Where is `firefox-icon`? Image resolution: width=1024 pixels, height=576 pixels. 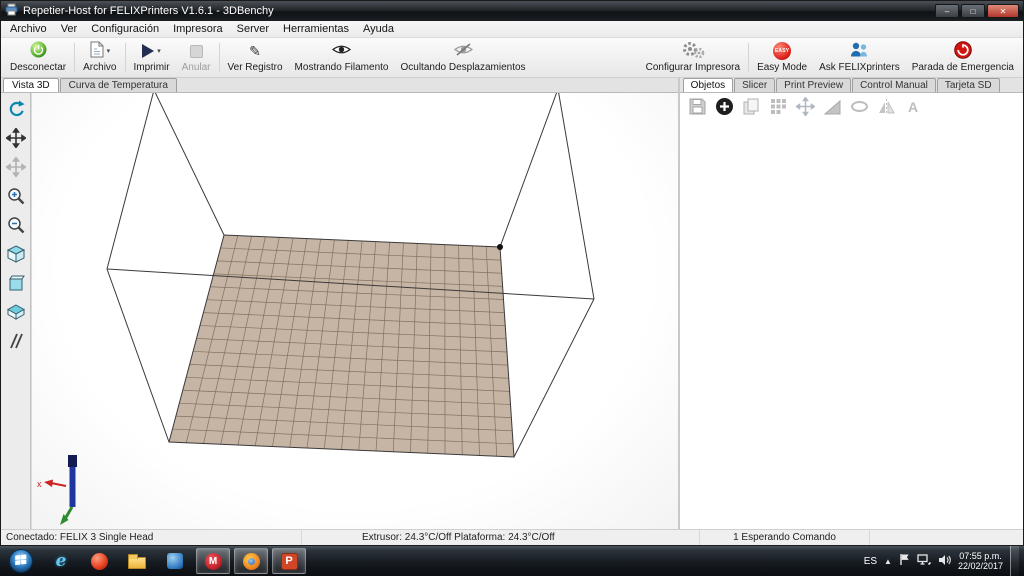 firefox-icon is located at coordinates (251, 561).